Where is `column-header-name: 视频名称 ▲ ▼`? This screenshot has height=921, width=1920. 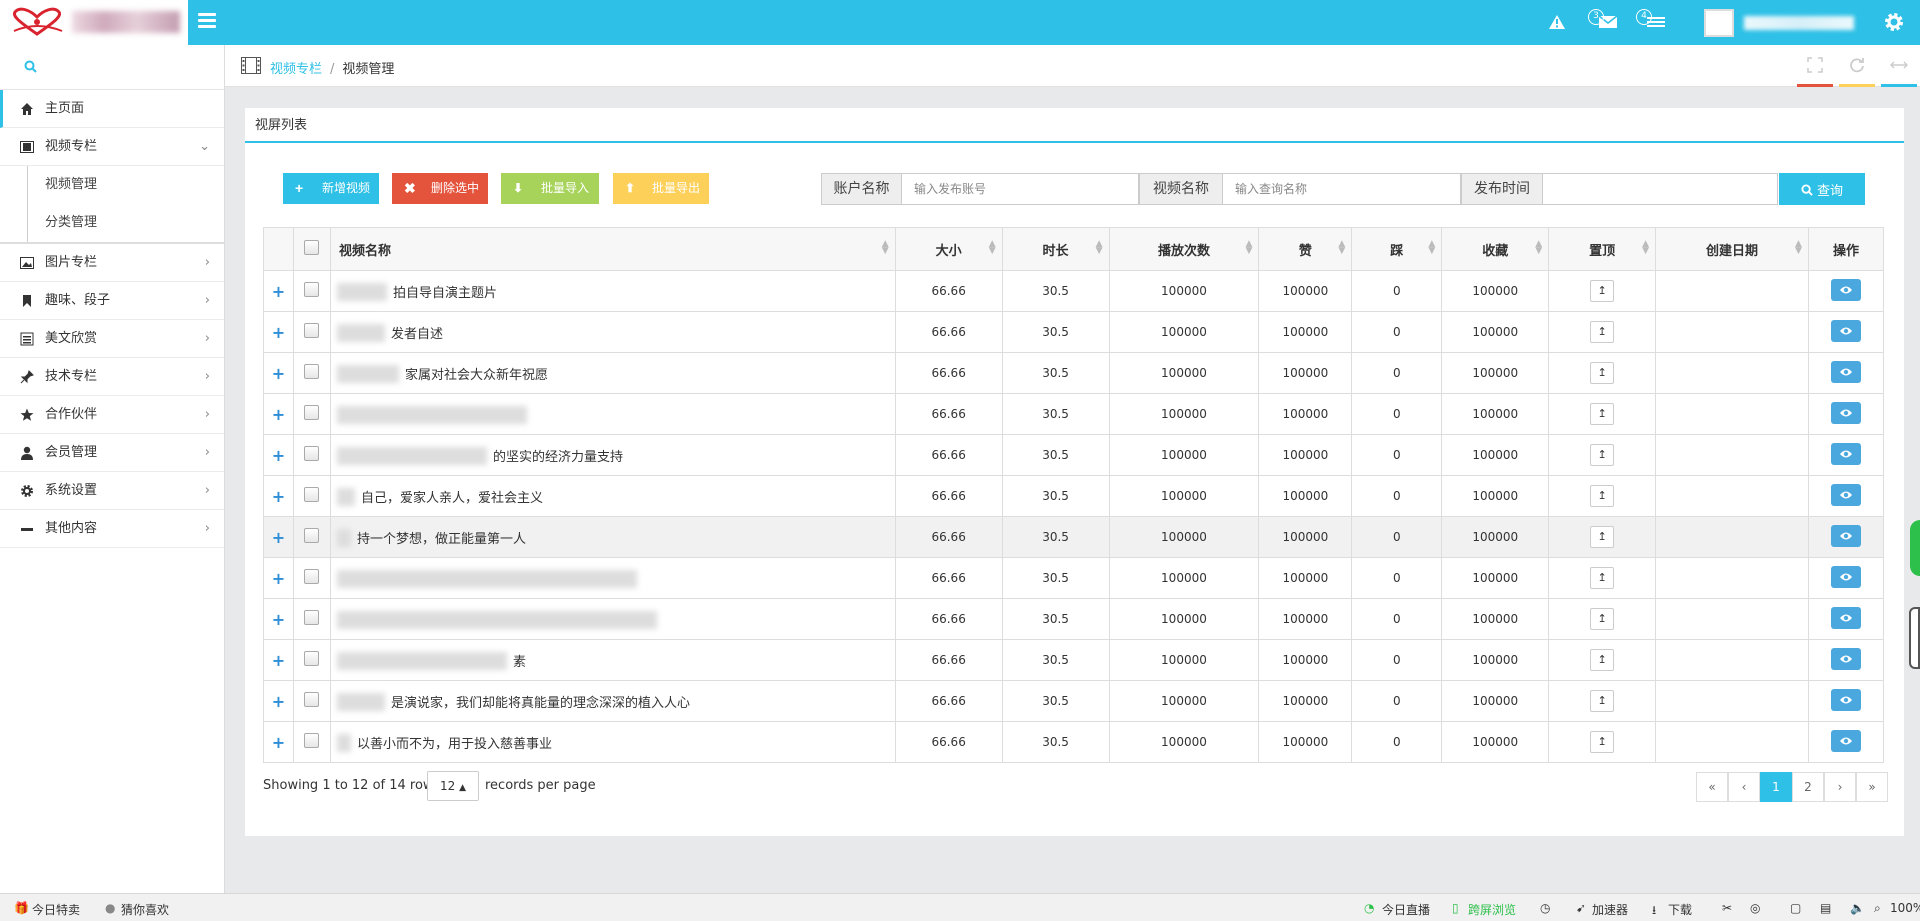 column-header-name: 视频名称 ▲ ▼ is located at coordinates (612, 249).